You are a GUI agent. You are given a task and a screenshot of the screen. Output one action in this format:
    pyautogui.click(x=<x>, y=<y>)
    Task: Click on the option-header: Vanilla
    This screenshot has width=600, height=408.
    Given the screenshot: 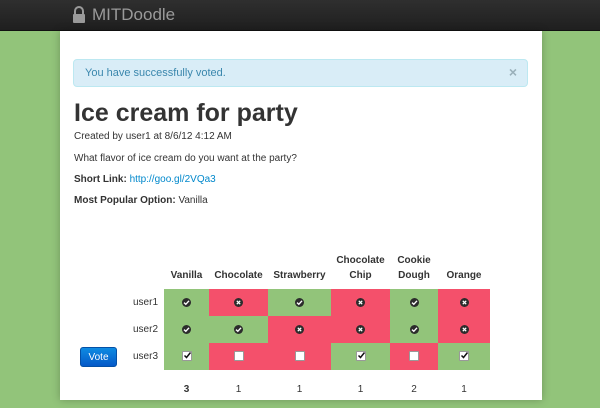 What is the action you would take?
    pyautogui.click(x=186, y=275)
    